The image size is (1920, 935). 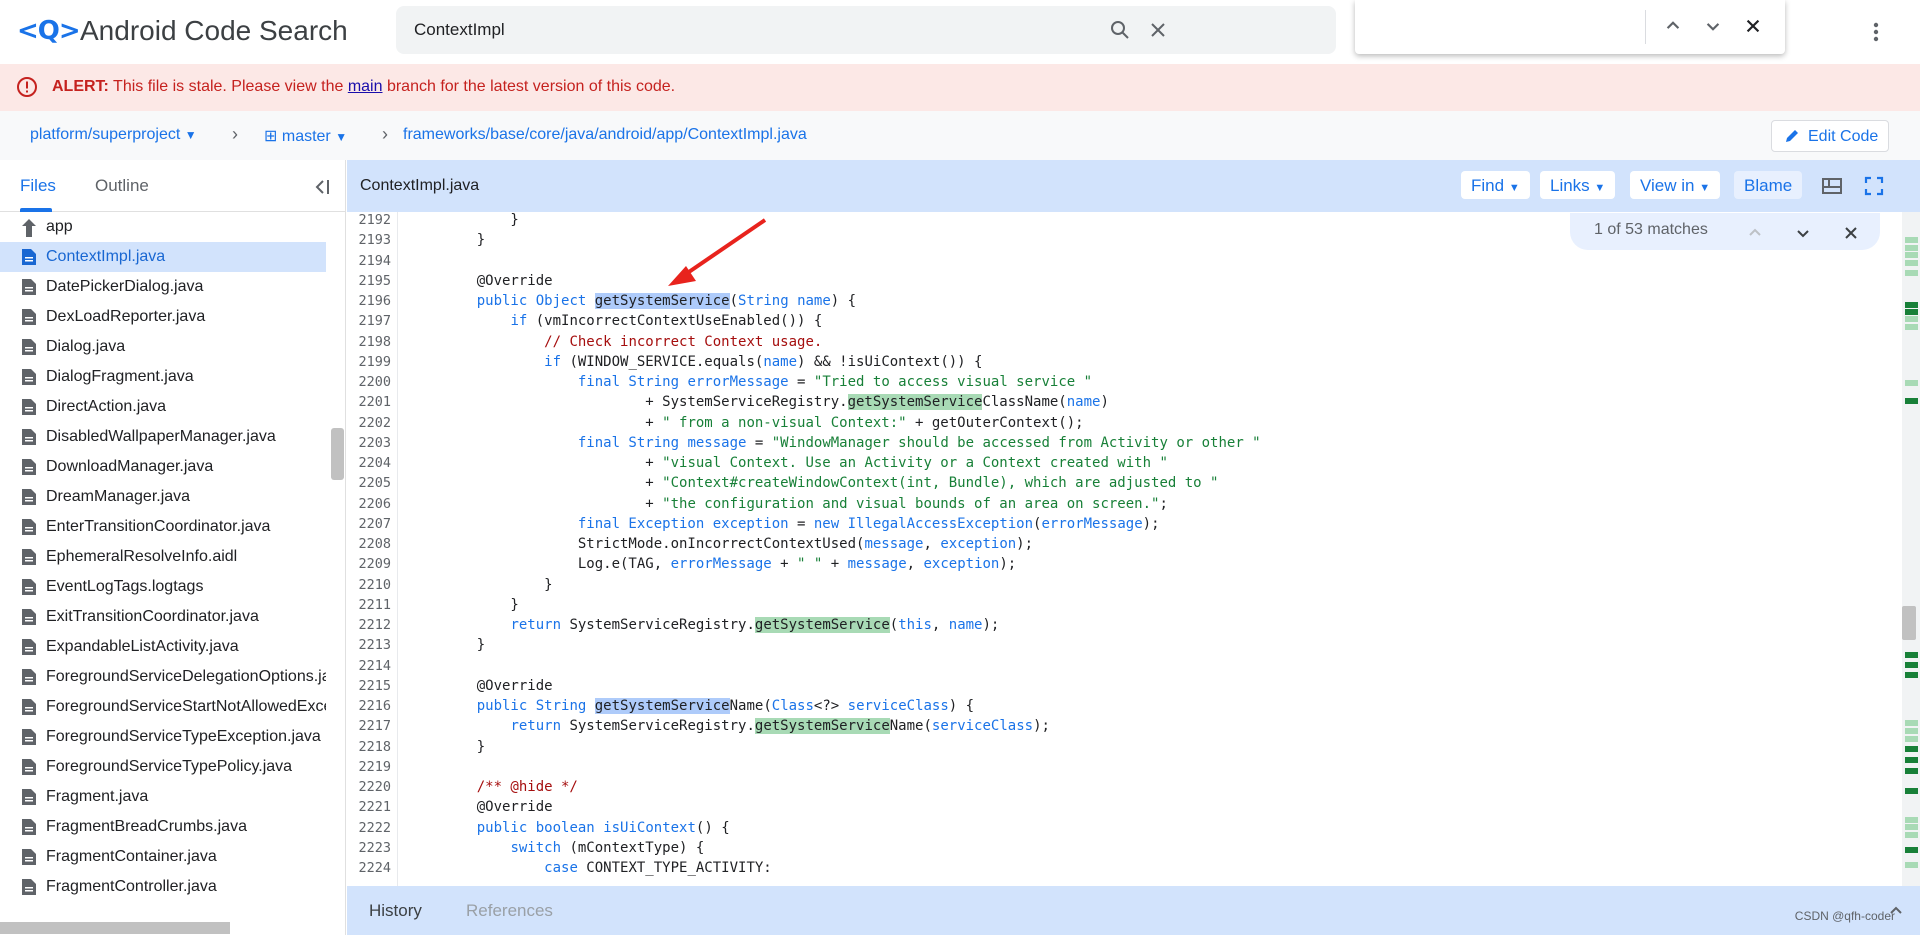 What do you see at coordinates (1158, 30) in the screenshot?
I see `clear-search-icon` at bounding box center [1158, 30].